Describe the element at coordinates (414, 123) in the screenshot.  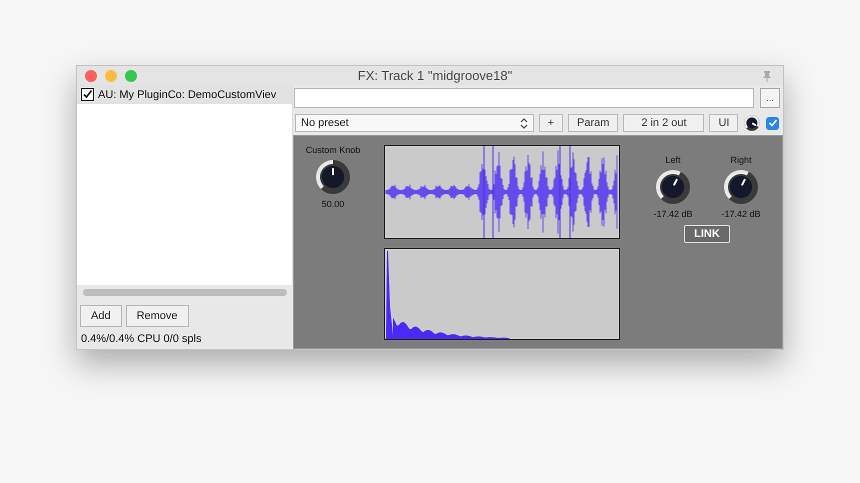
I see `preset-dropdown: No preset` at that location.